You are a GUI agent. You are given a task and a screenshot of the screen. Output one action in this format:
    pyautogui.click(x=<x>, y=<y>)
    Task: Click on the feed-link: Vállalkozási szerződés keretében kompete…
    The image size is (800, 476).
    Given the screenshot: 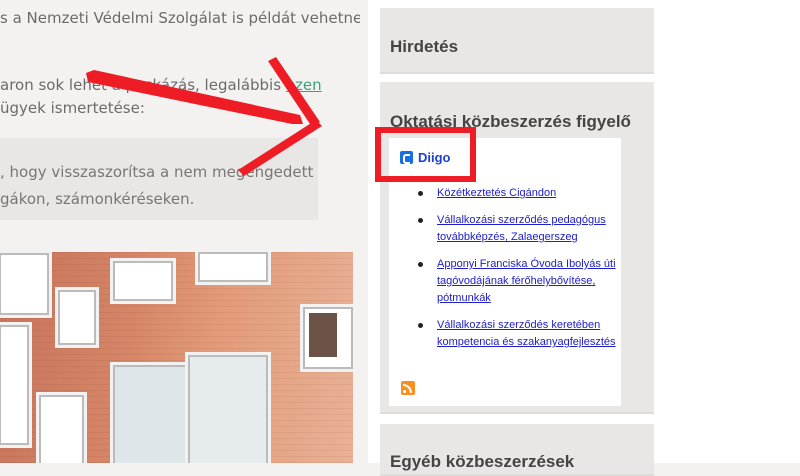 What is the action you would take?
    pyautogui.click(x=526, y=333)
    